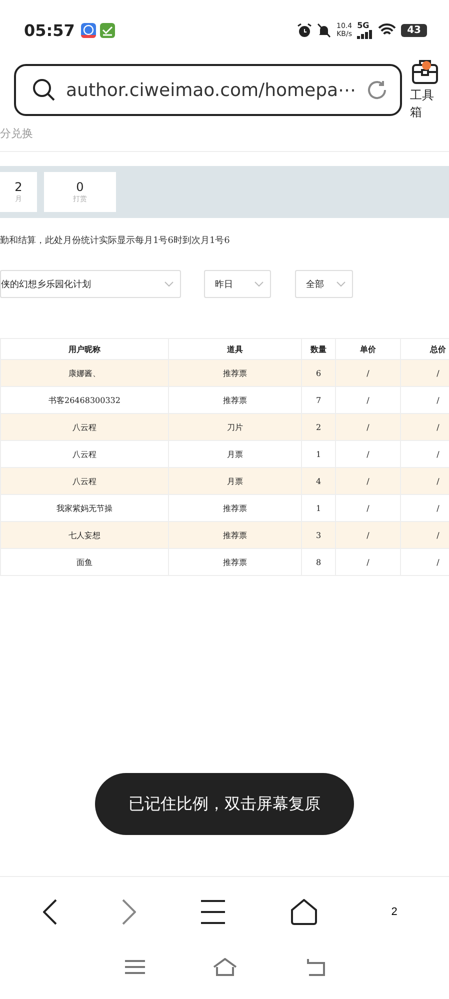 This screenshot has width=449, height=999. I want to click on toolbox-label: 工具箱, so click(423, 104).